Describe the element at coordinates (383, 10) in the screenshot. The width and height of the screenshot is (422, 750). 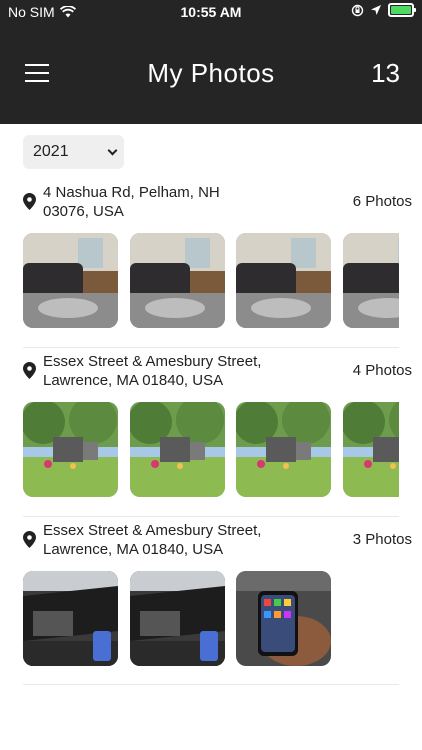
I see `status-icons` at that location.